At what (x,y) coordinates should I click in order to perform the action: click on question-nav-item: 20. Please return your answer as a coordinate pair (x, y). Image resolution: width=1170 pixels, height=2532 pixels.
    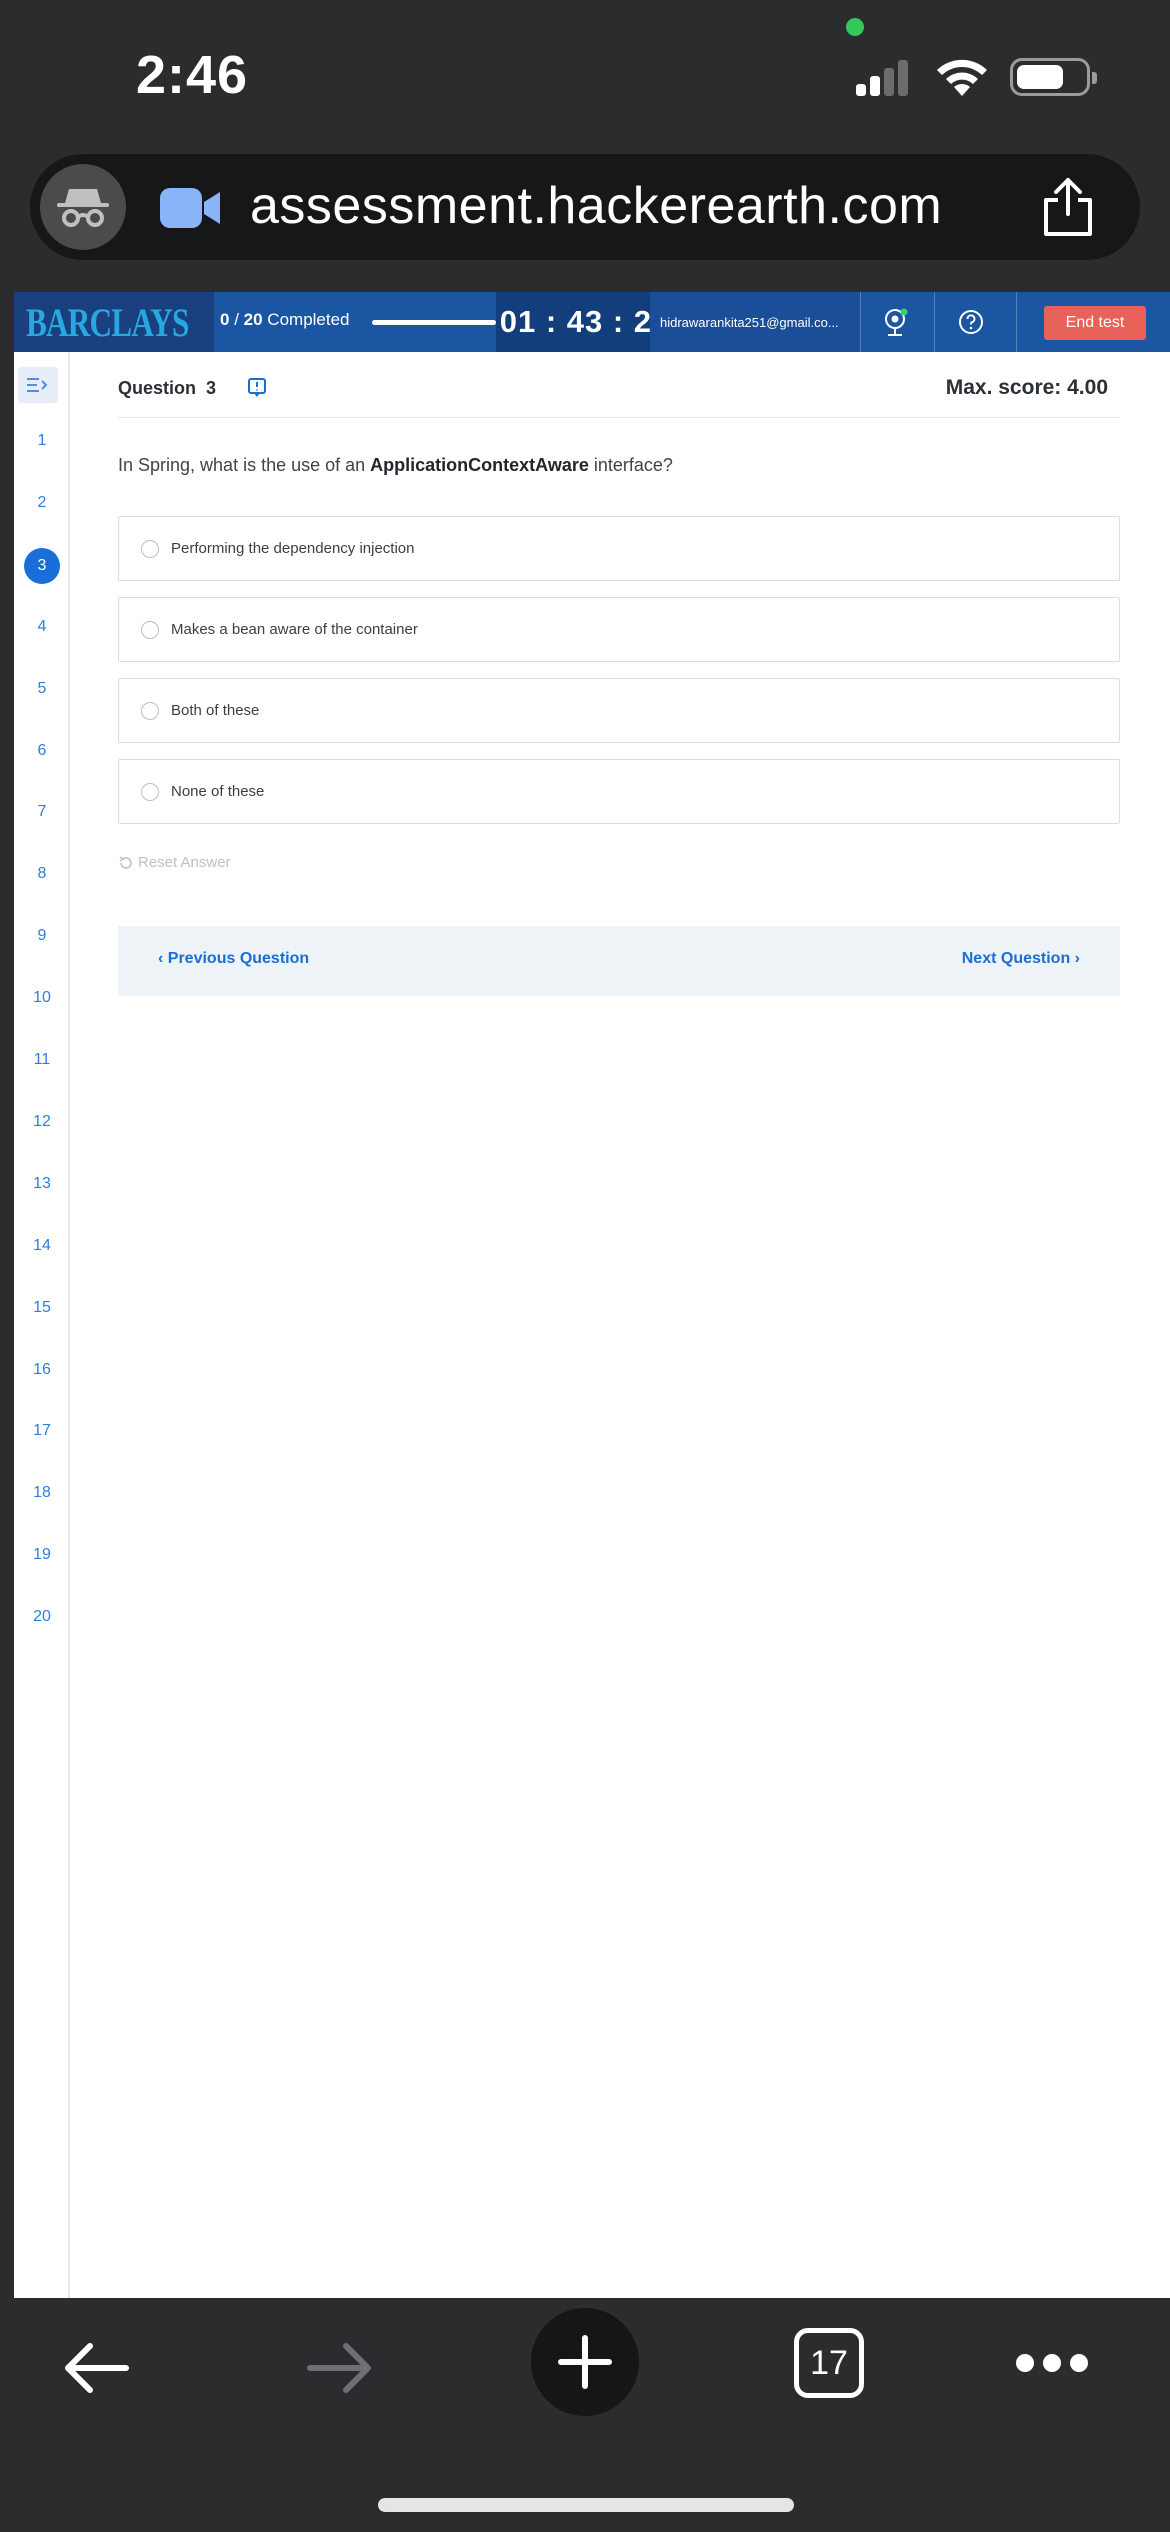
    Looking at the image, I should click on (42, 1617).